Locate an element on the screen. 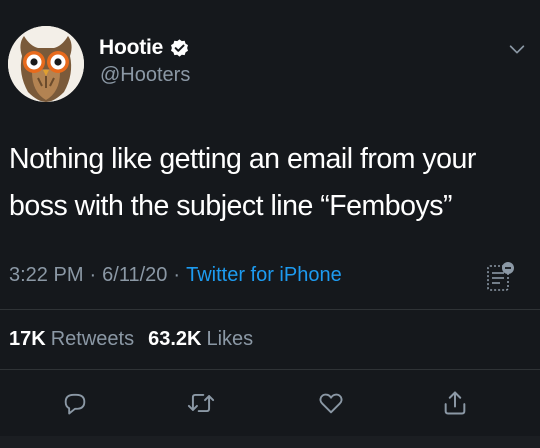 This screenshot has width=540, height=448. retweets-count: 17K is located at coordinates (27, 339).